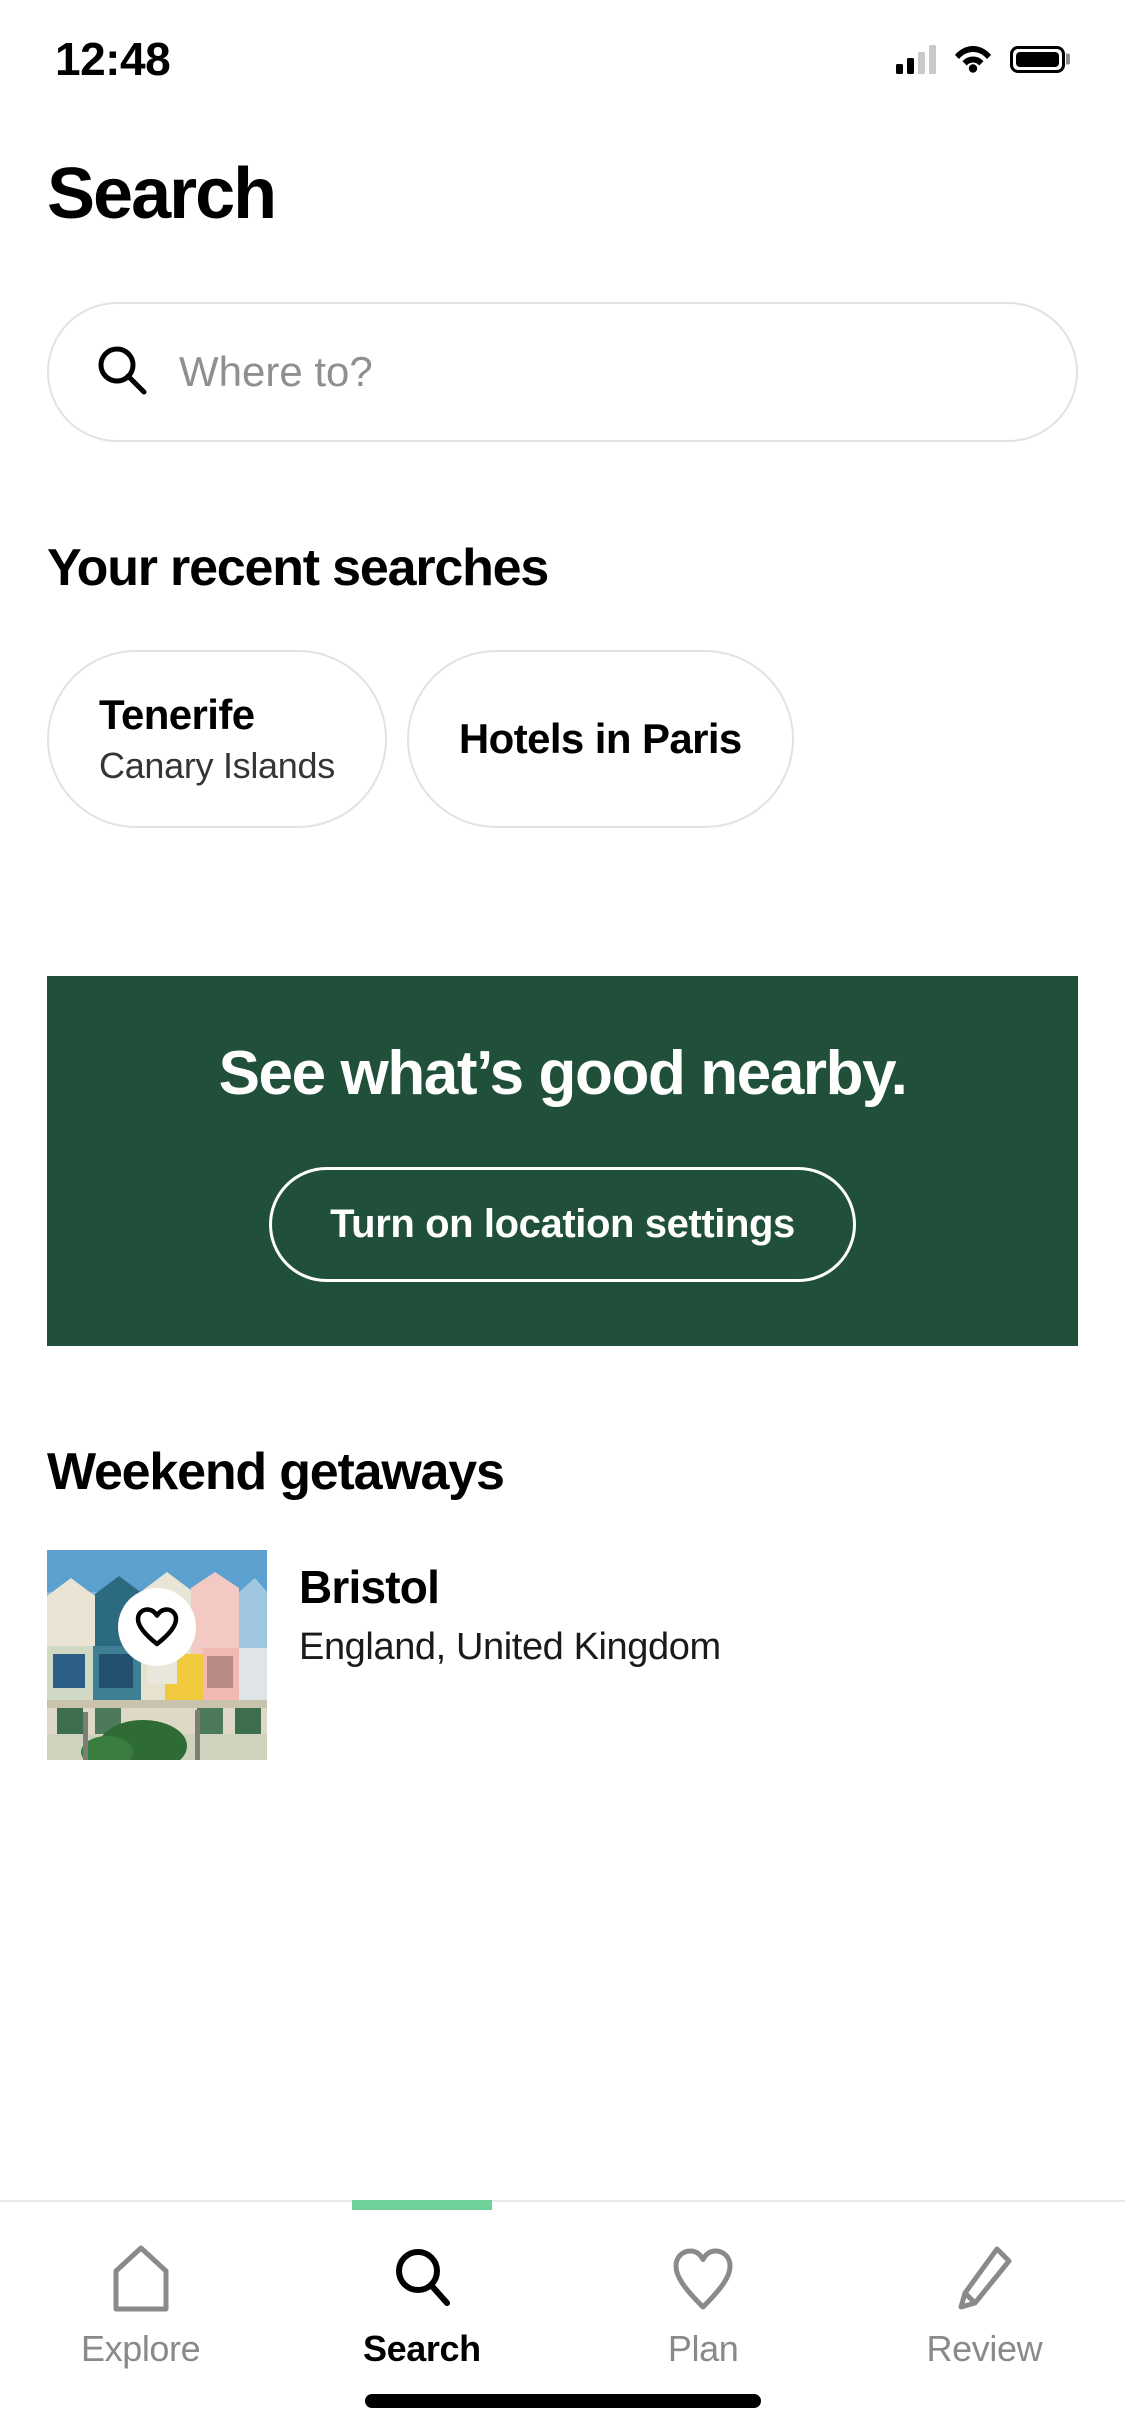  Describe the element at coordinates (563, 1073) in the screenshot. I see `location-promo-title: See what’s good nearby.` at that location.